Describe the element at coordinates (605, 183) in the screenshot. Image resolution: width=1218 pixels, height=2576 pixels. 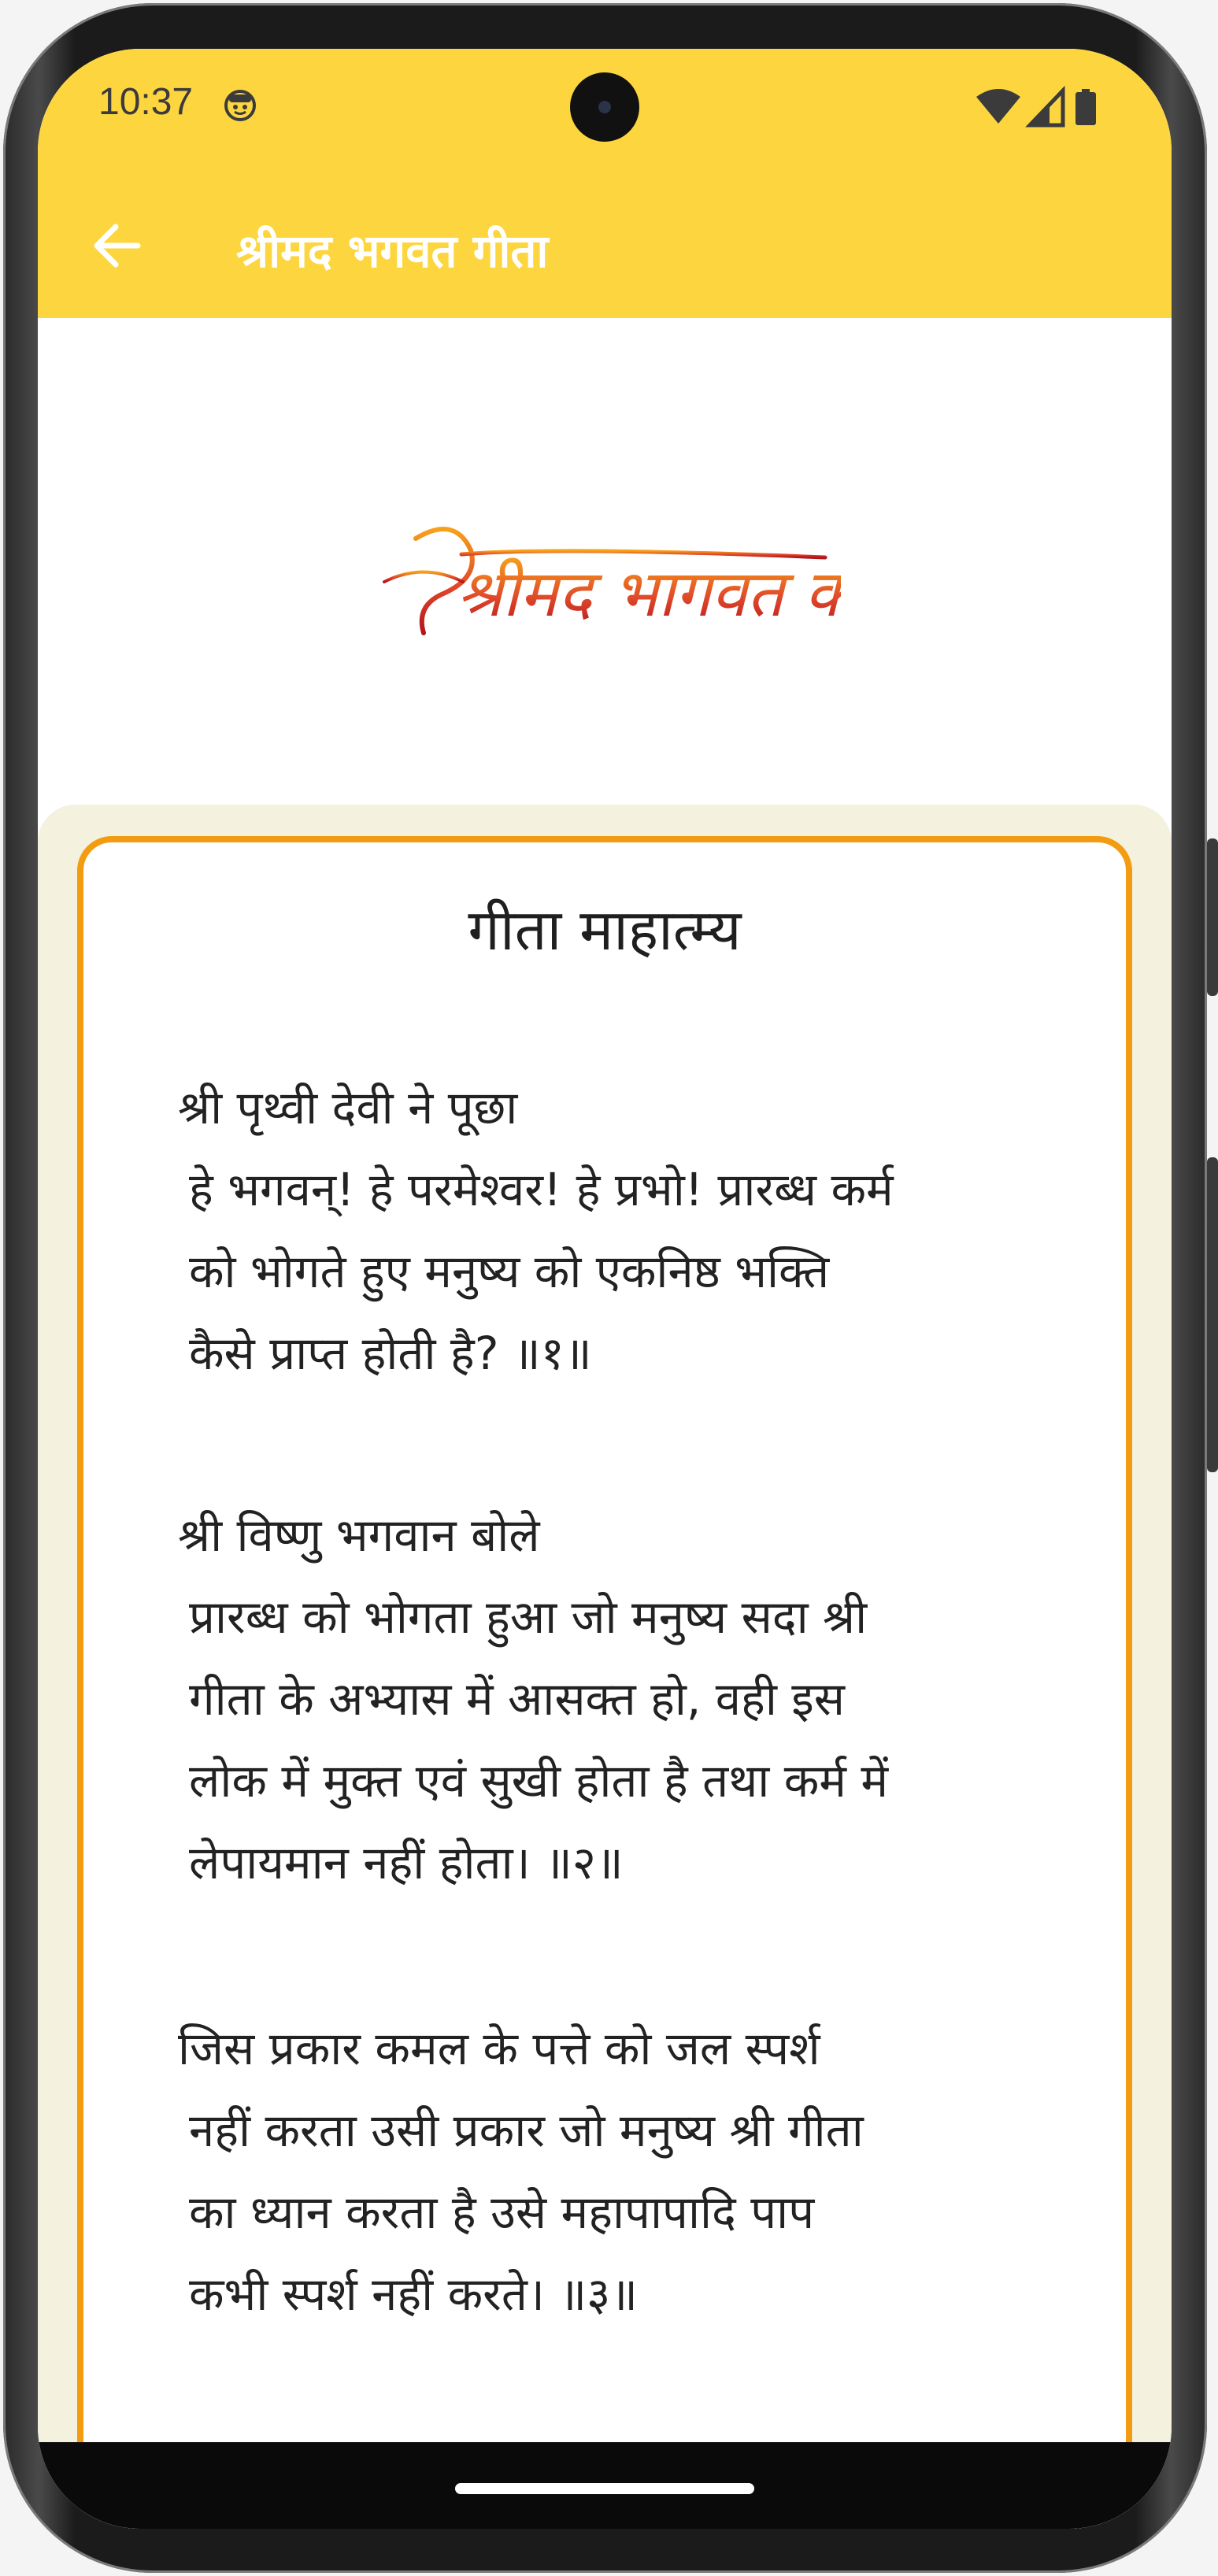
I see `app-header: 10:37 श्रीमद भगवत गीता` at that location.